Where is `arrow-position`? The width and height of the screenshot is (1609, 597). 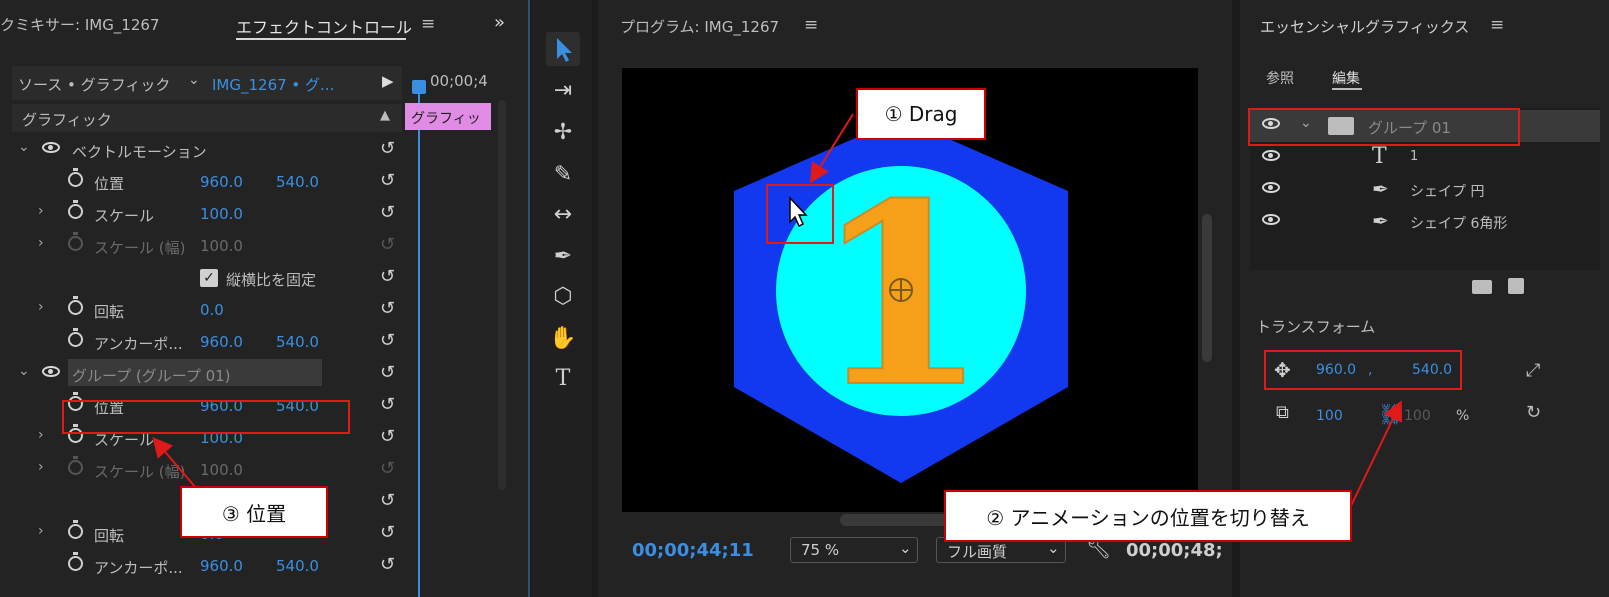
arrow-position is located at coordinates (174, 462).